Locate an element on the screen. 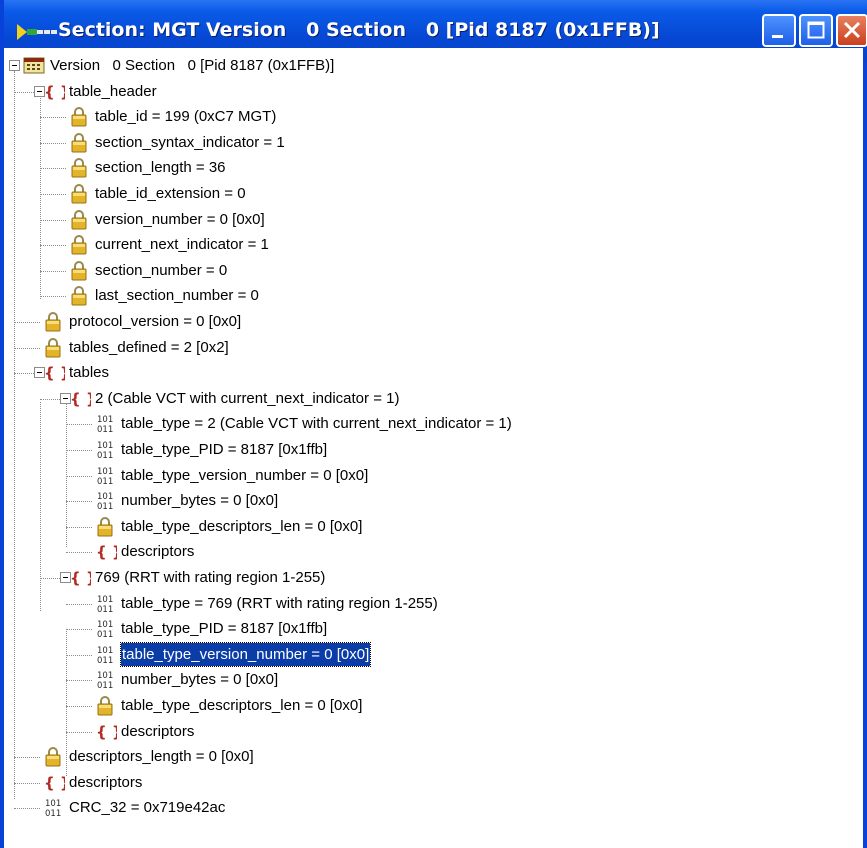  tree-node-label: Version 0 Section 0 [Pid 8187 (0x1FFB)] is located at coordinates (192, 65).